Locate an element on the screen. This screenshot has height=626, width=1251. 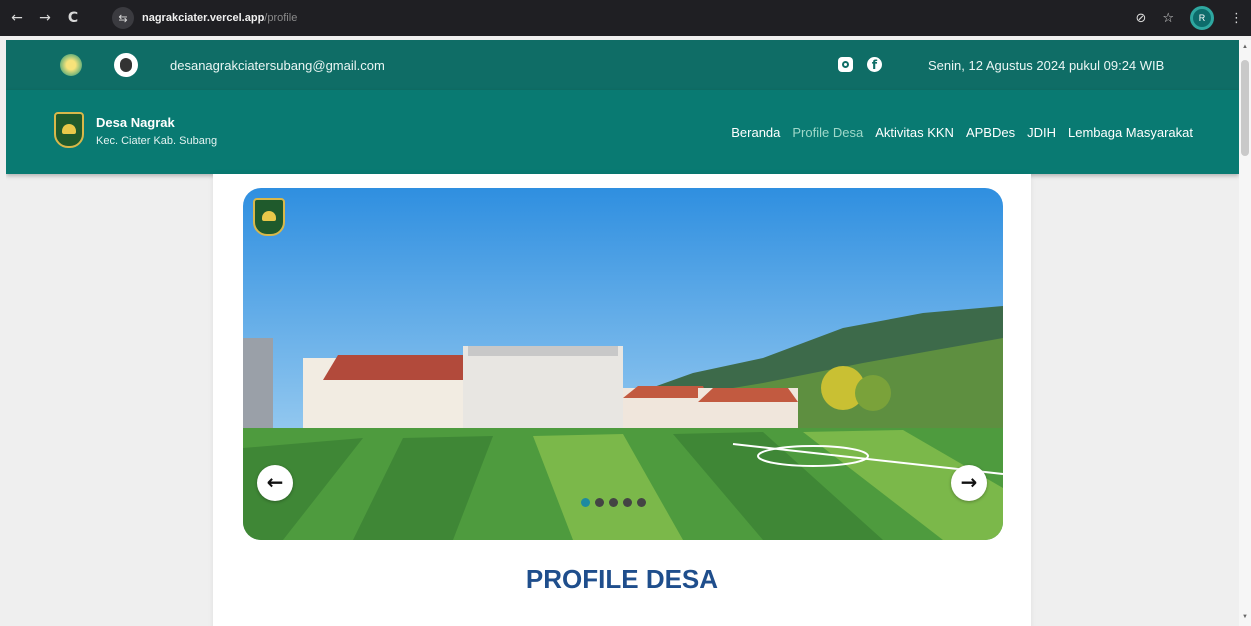
village-crest-badge-icon is located at coordinates (269, 217).